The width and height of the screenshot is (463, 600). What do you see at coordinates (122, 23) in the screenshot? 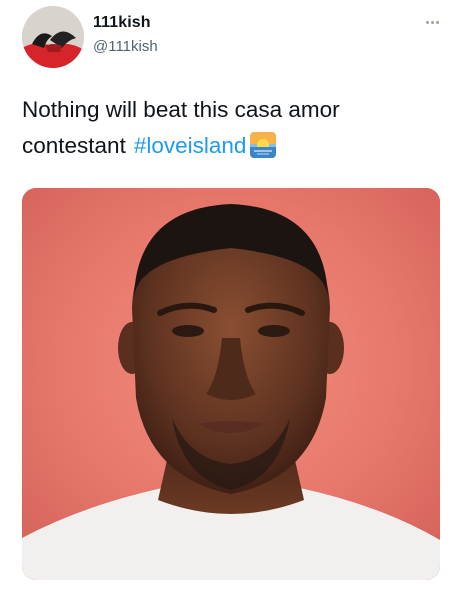
I see `display-name: 111kish` at bounding box center [122, 23].